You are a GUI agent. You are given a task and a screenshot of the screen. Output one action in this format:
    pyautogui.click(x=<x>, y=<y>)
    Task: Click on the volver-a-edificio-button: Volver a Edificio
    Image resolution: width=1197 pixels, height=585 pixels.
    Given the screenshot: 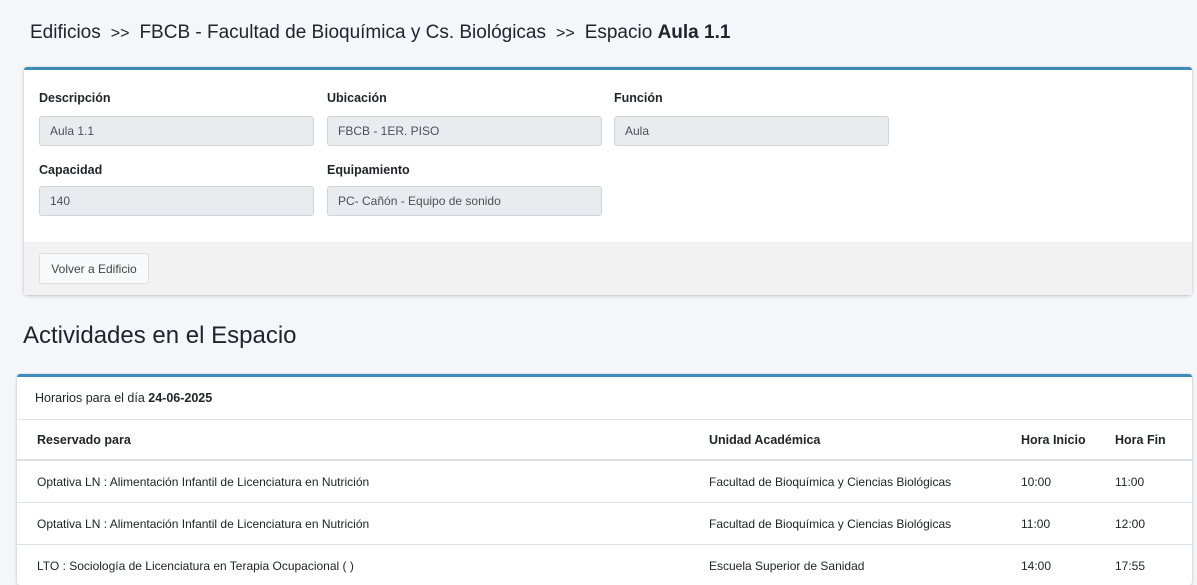 What is the action you would take?
    pyautogui.click(x=94, y=268)
    